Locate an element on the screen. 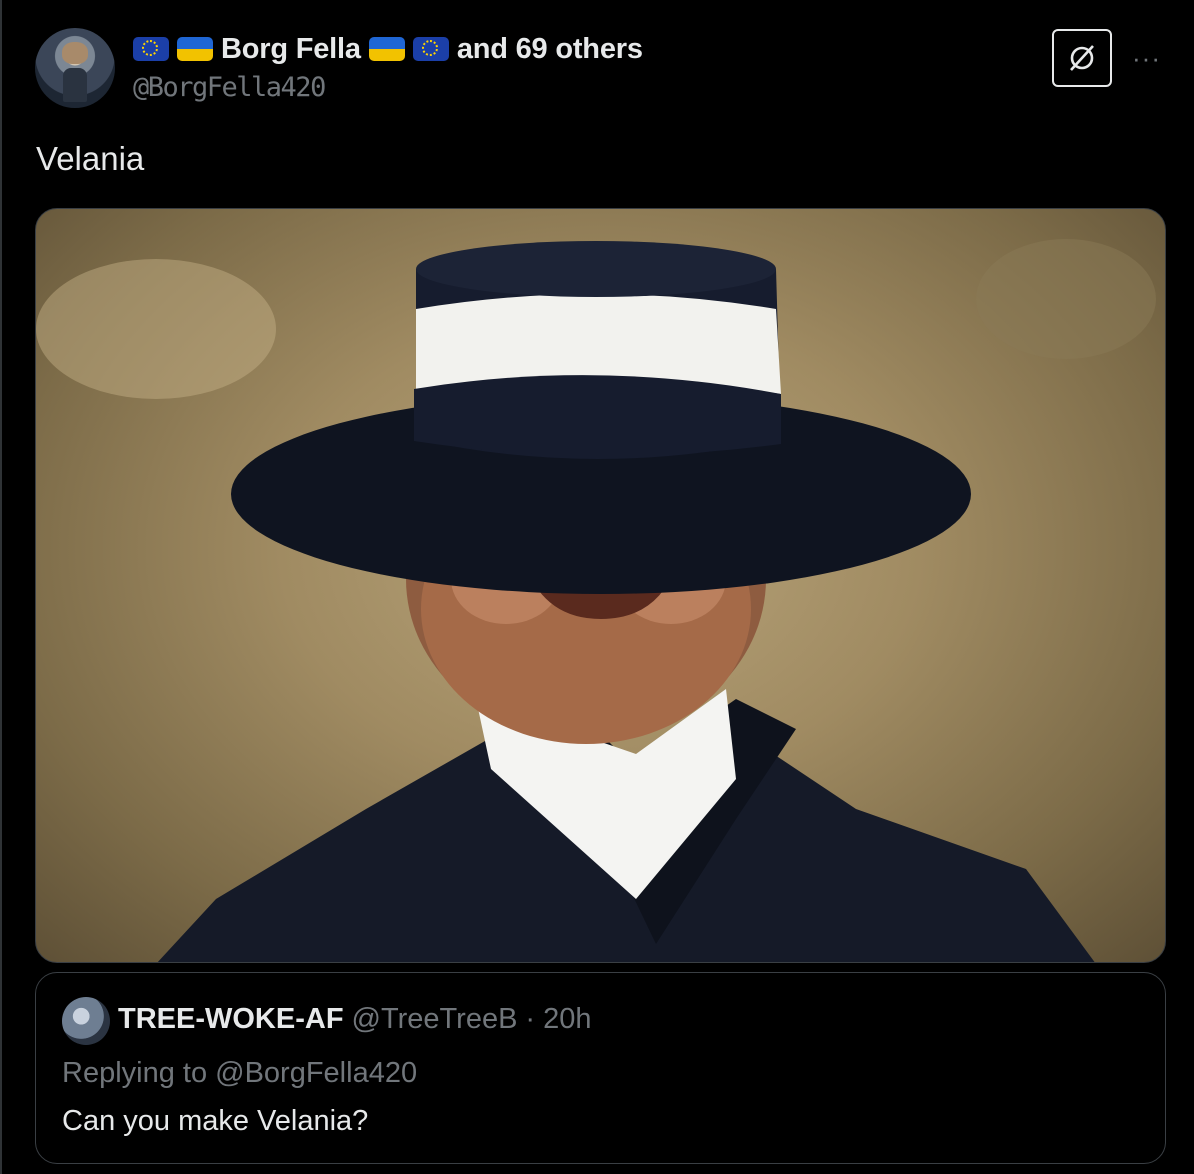 This screenshot has width=1194, height=1174. author-avatar is located at coordinates (75, 68).